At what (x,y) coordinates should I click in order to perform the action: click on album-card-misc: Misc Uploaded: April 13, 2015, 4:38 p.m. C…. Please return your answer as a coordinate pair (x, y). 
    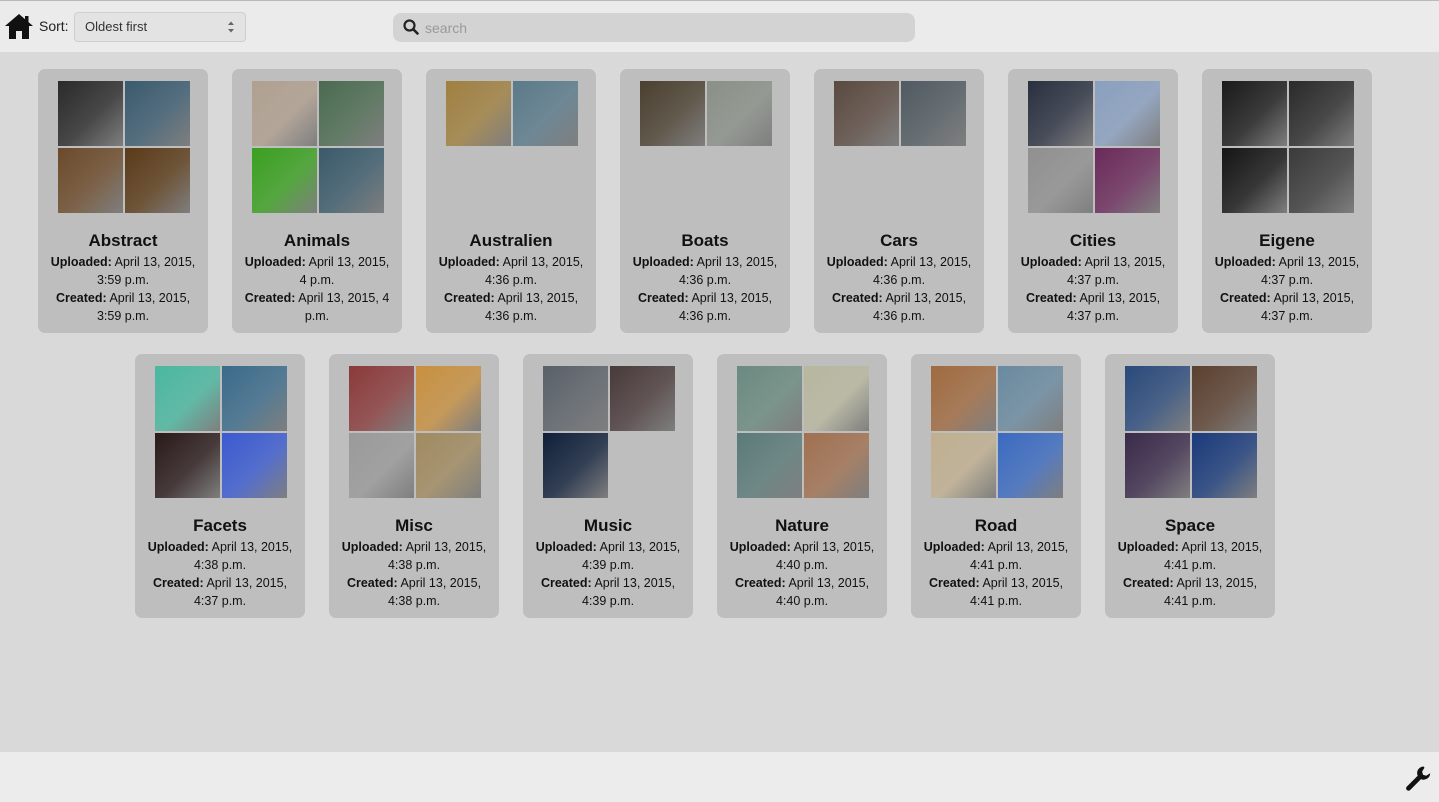
    Looking at the image, I should click on (414, 486).